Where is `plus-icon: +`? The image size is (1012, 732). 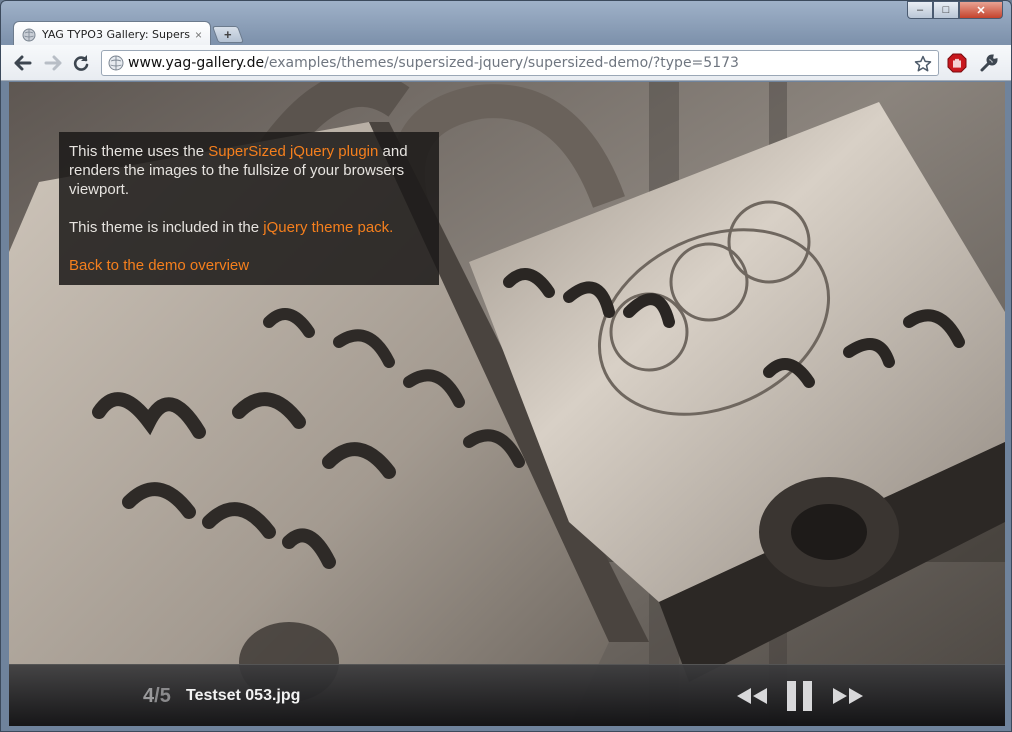 plus-icon: + is located at coordinates (228, 34).